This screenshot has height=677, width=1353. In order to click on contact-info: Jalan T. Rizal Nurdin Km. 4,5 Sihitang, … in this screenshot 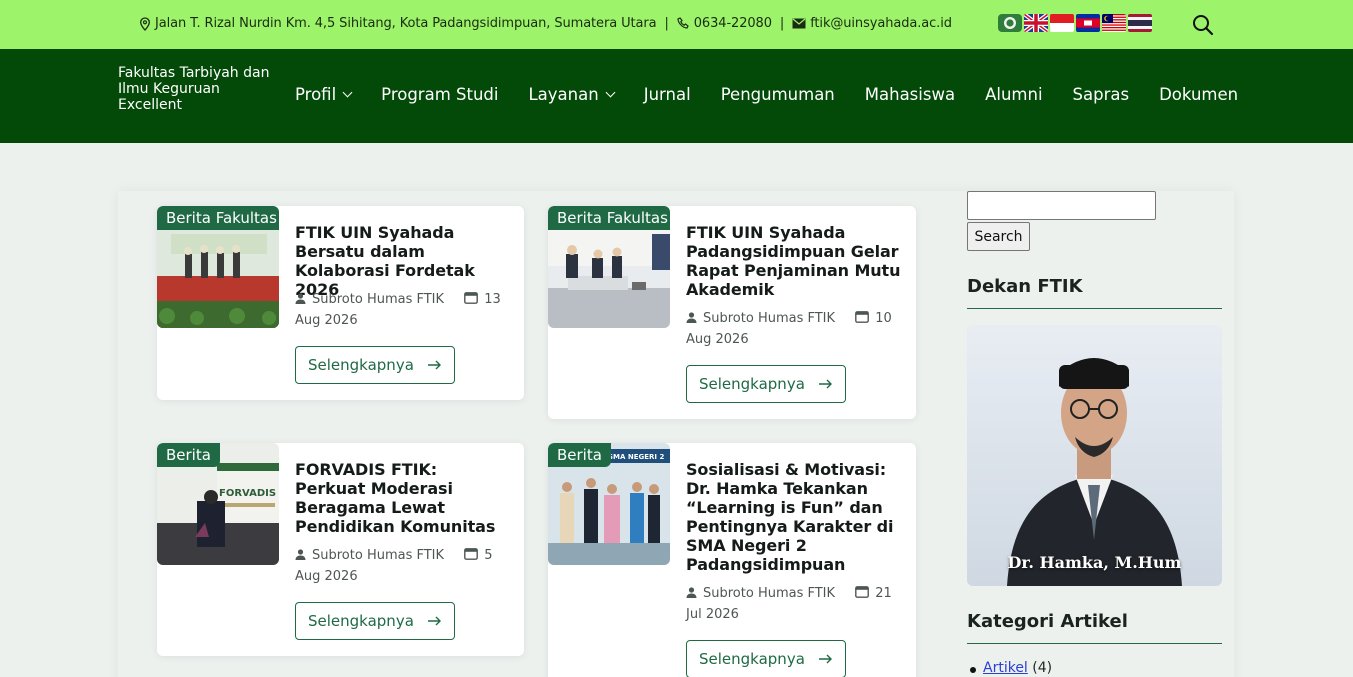, I will do `click(545, 23)`.